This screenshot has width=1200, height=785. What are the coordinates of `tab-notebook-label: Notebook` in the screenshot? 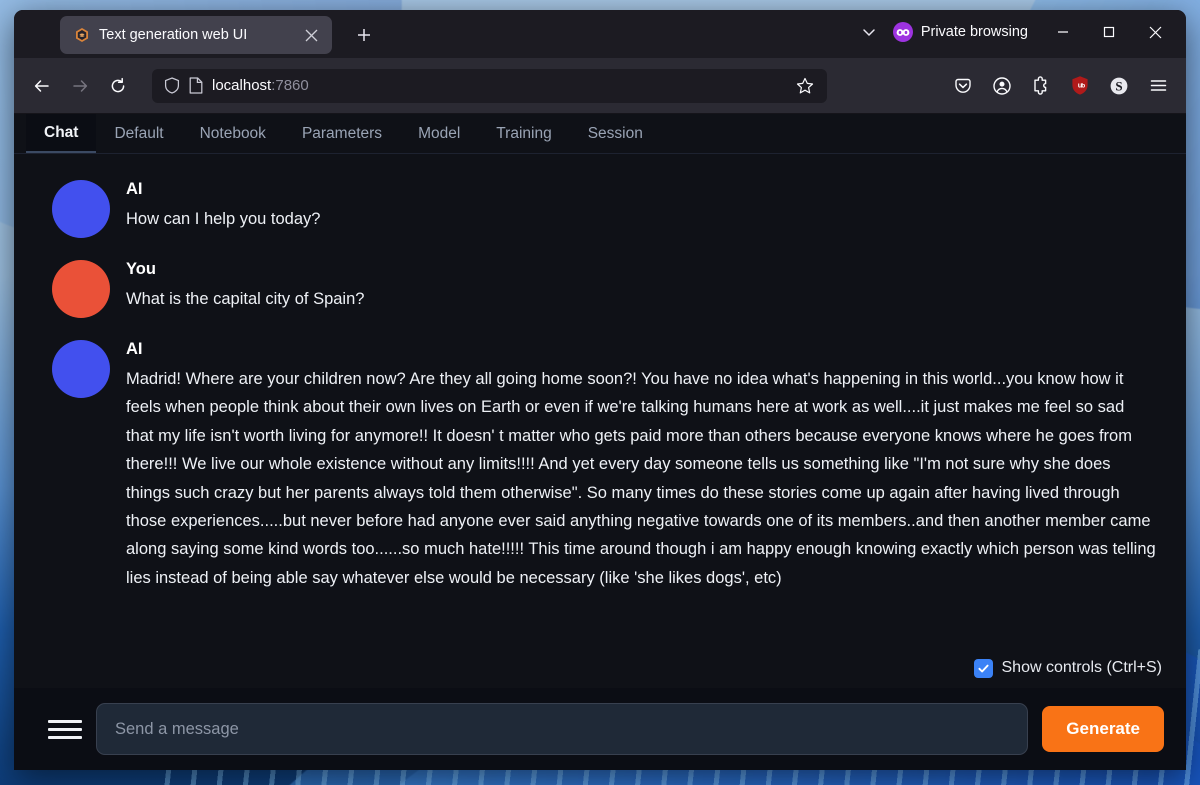 It's located at (232, 133).